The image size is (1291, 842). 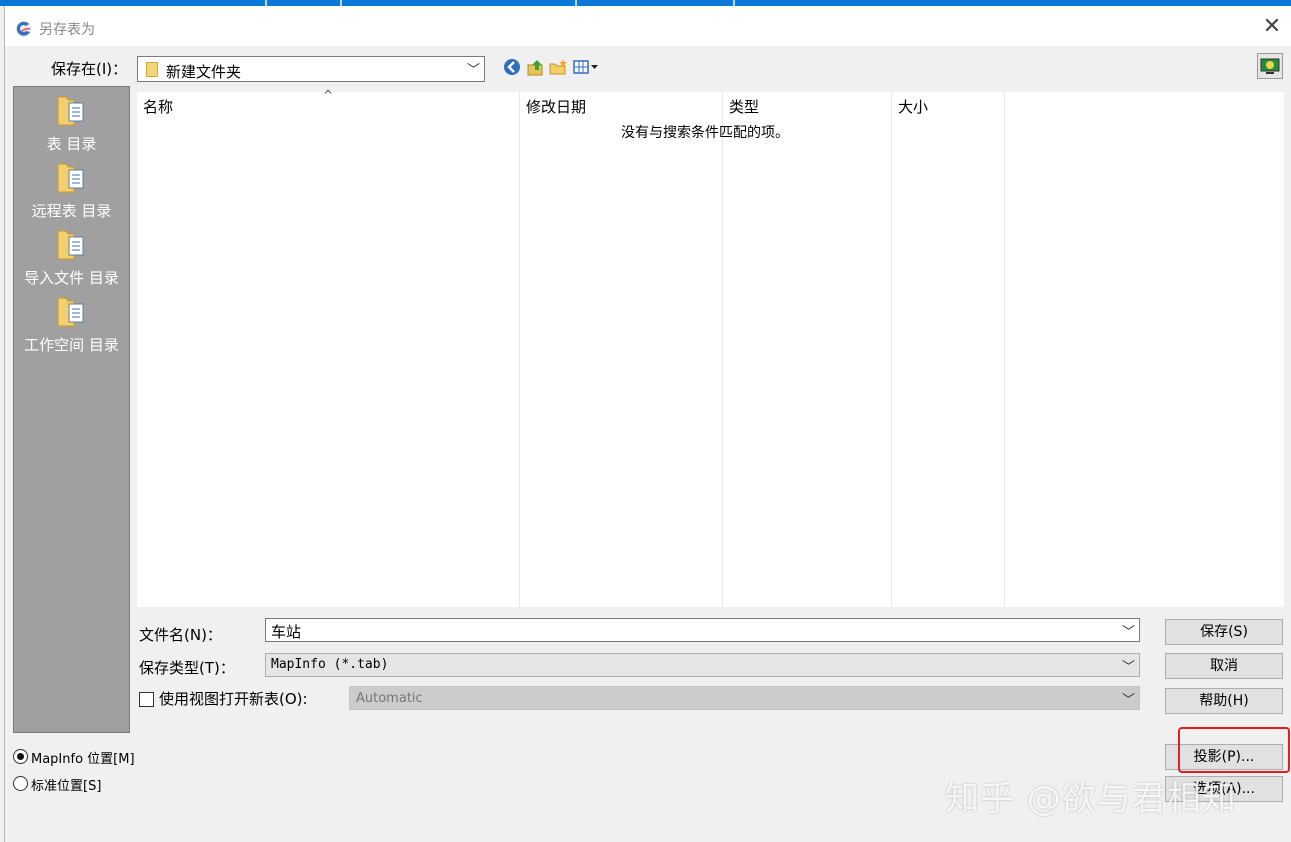 What do you see at coordinates (1224, 701) in the screenshot?
I see `help-button: 帮助(H)` at bounding box center [1224, 701].